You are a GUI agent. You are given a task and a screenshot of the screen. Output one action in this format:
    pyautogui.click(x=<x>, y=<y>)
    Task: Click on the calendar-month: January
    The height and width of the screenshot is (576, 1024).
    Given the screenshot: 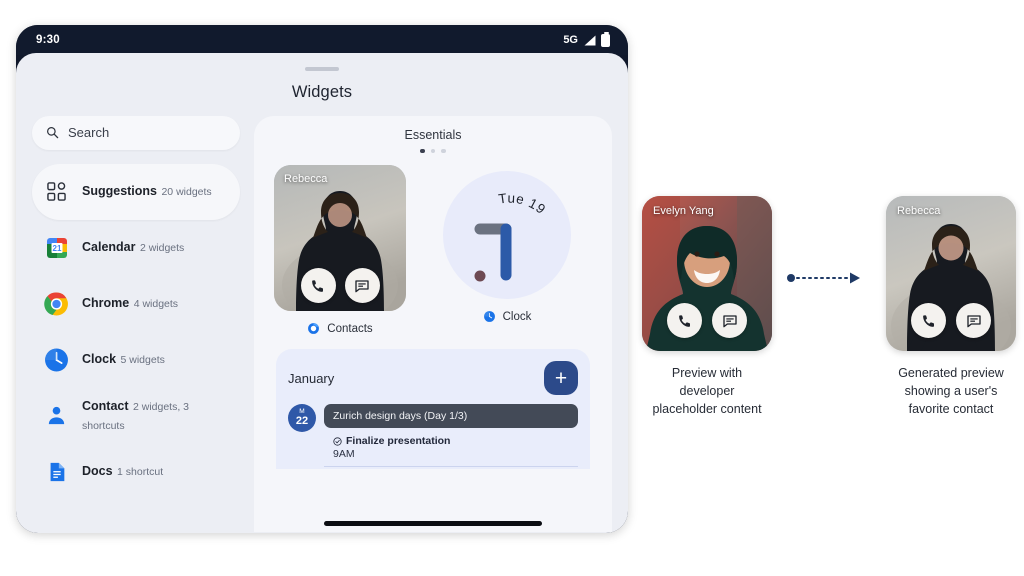 What is the action you would take?
    pyautogui.click(x=311, y=378)
    